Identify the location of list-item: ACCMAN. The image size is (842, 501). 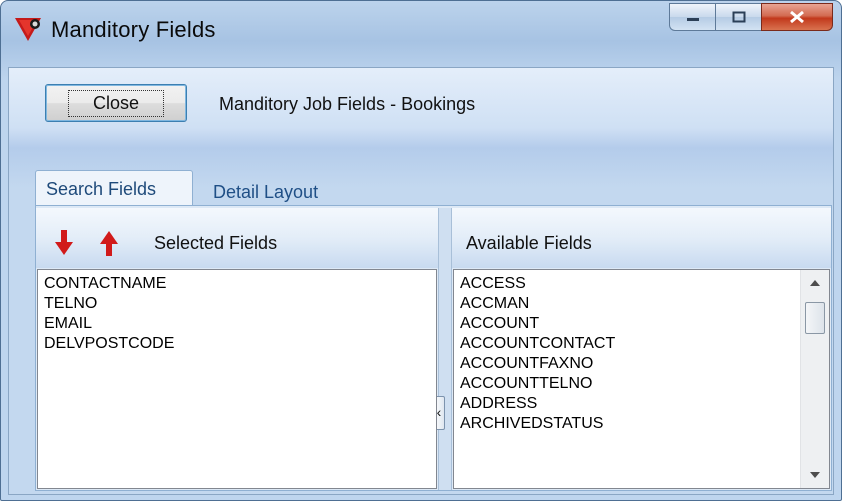
(641, 304).